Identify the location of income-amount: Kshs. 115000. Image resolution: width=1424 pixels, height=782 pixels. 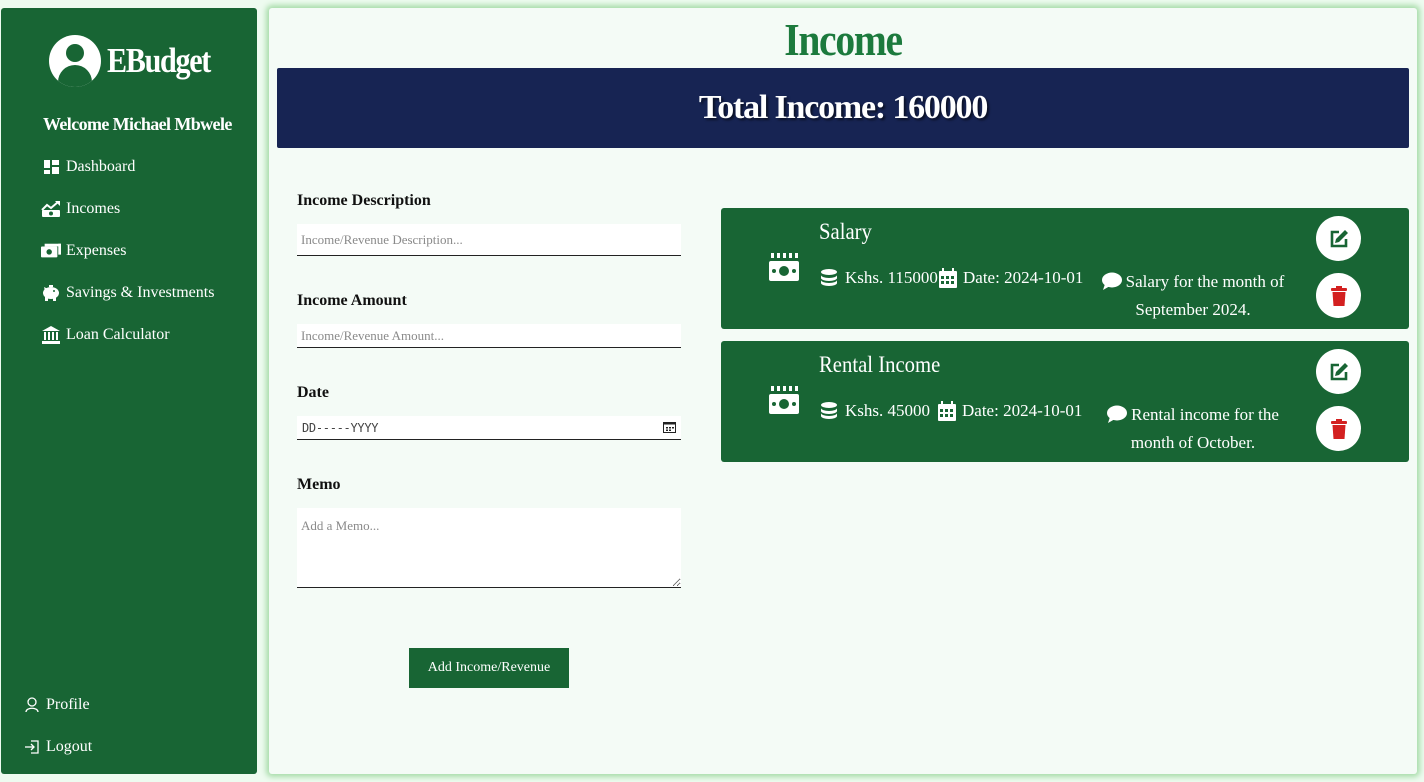
(878, 278).